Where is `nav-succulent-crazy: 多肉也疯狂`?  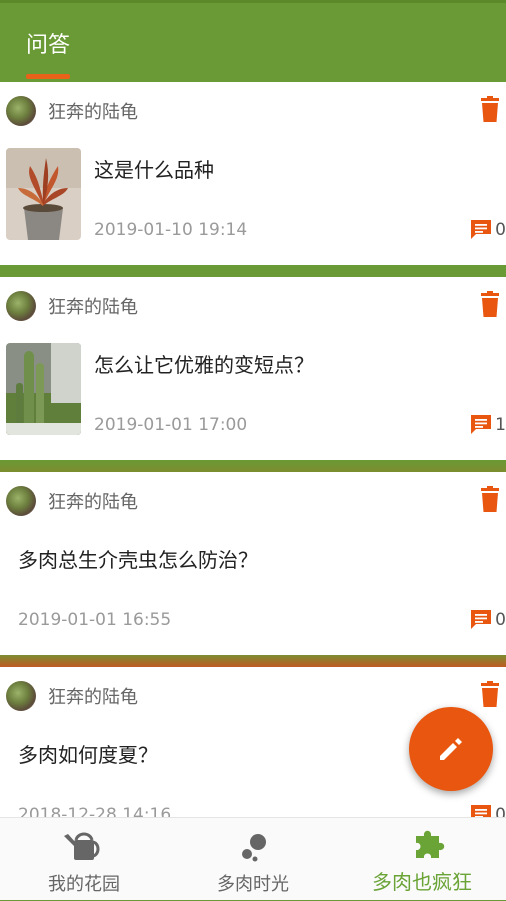
nav-succulent-crazy: 多肉也疯狂 is located at coordinates (422, 859).